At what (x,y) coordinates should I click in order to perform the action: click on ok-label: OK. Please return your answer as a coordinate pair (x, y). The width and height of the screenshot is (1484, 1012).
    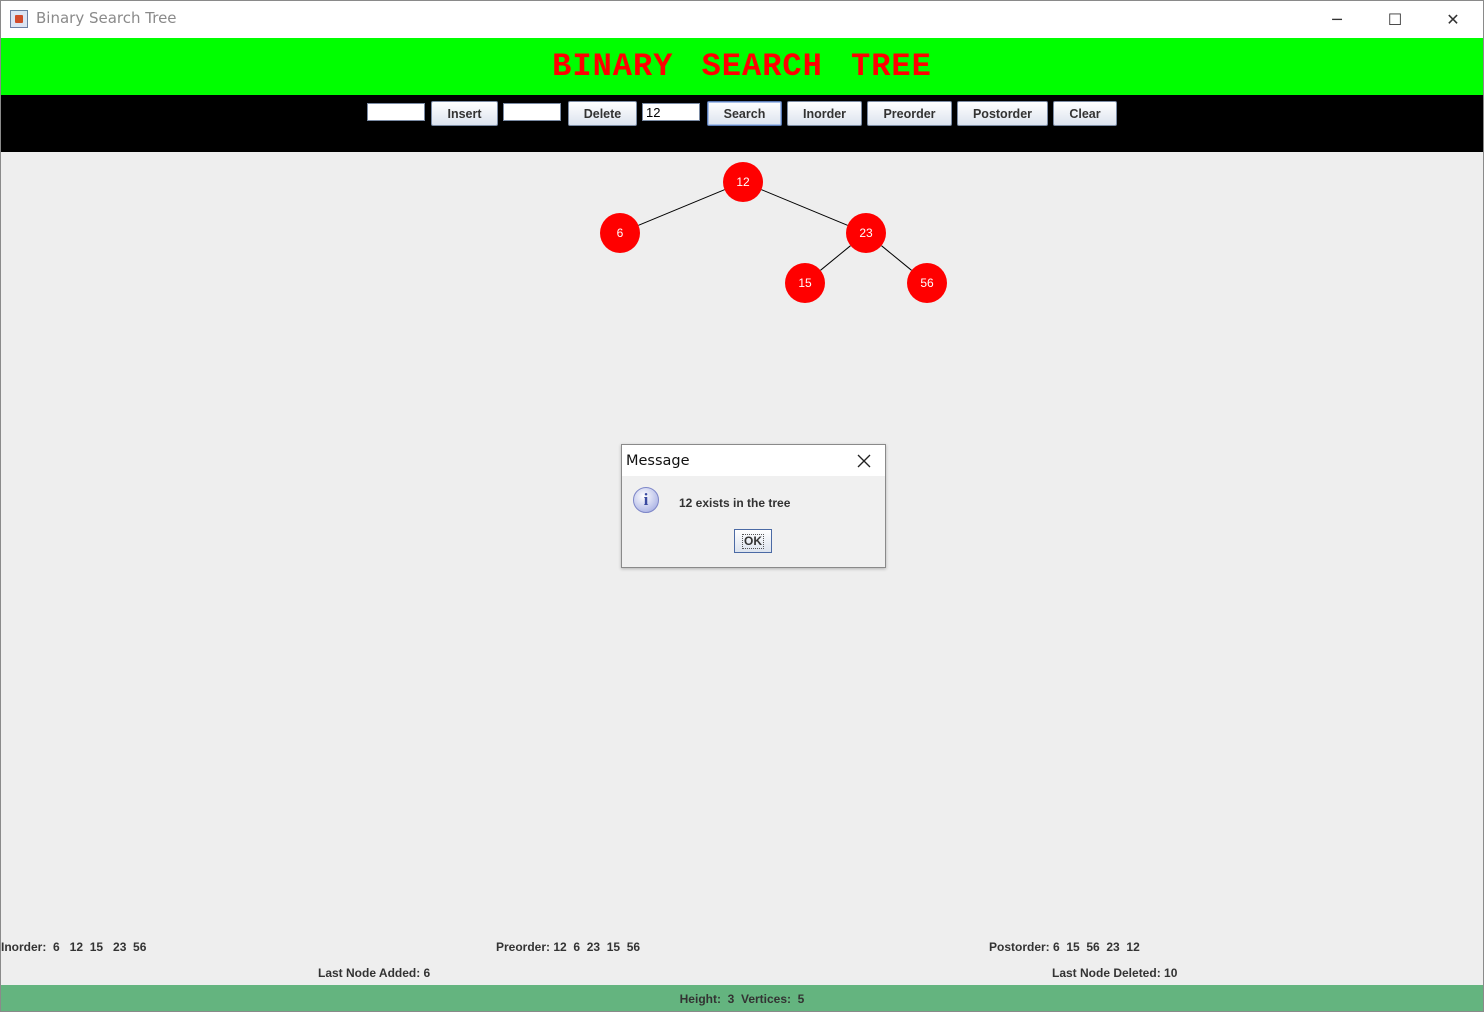
    Looking at the image, I should click on (753, 541).